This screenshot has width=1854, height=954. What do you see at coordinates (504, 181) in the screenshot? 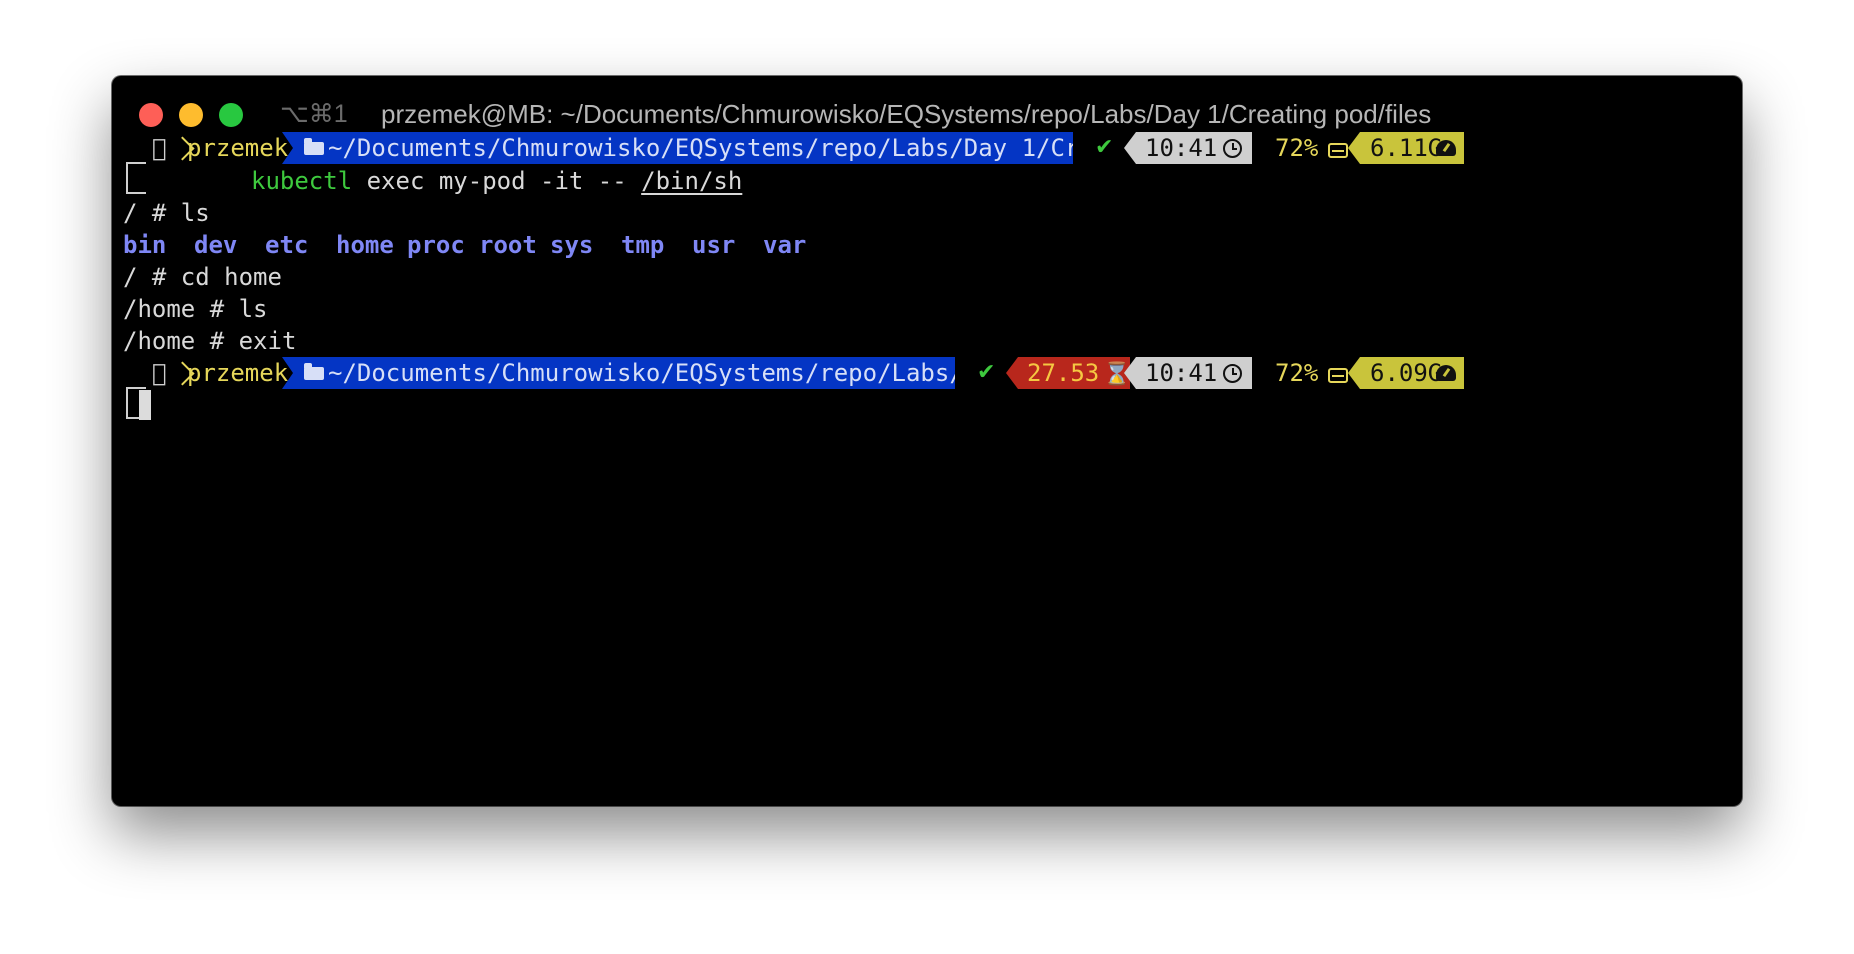
I see `command-args: exec my-pod -it --` at bounding box center [504, 181].